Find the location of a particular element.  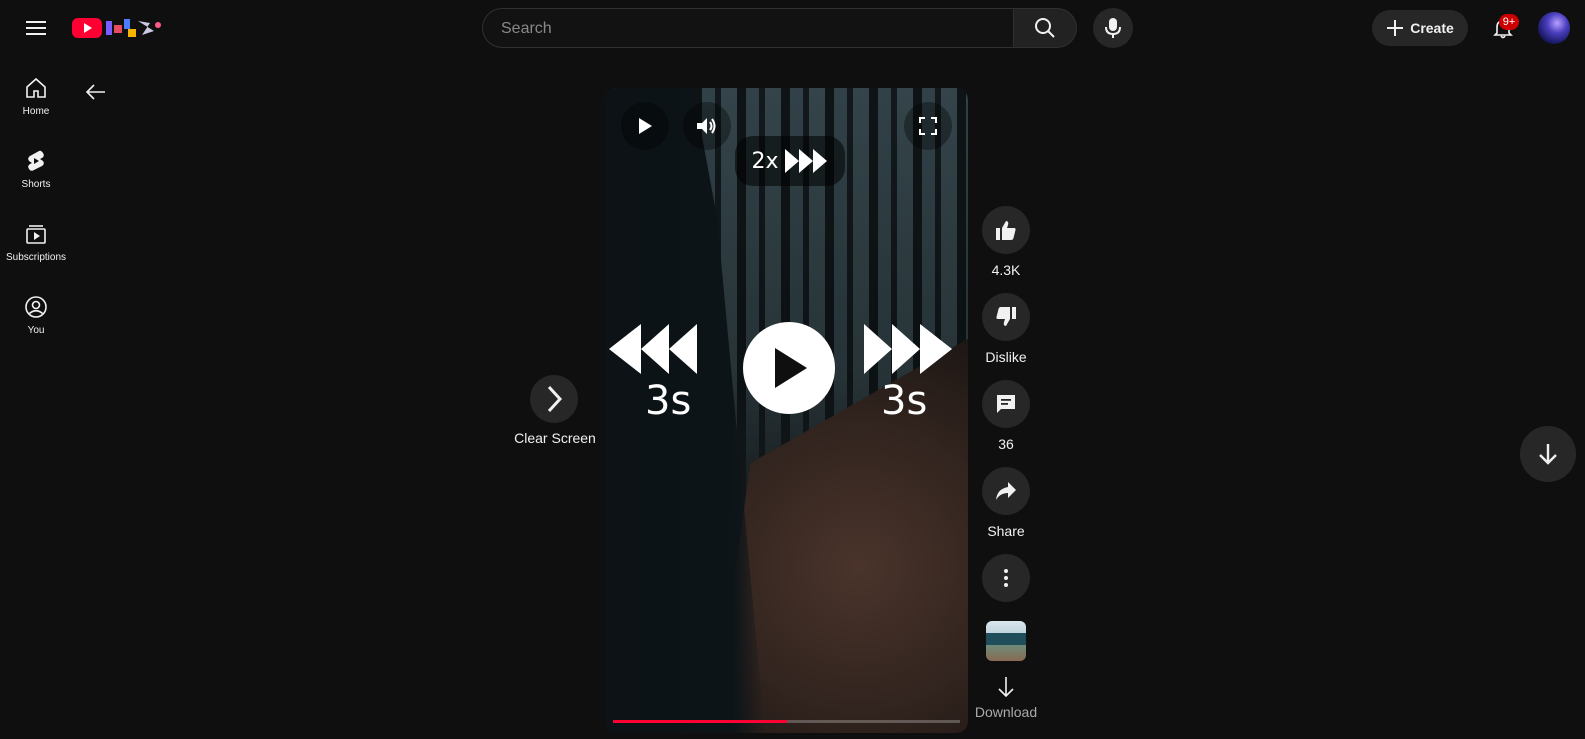

more-options-button is located at coordinates (1006, 578).